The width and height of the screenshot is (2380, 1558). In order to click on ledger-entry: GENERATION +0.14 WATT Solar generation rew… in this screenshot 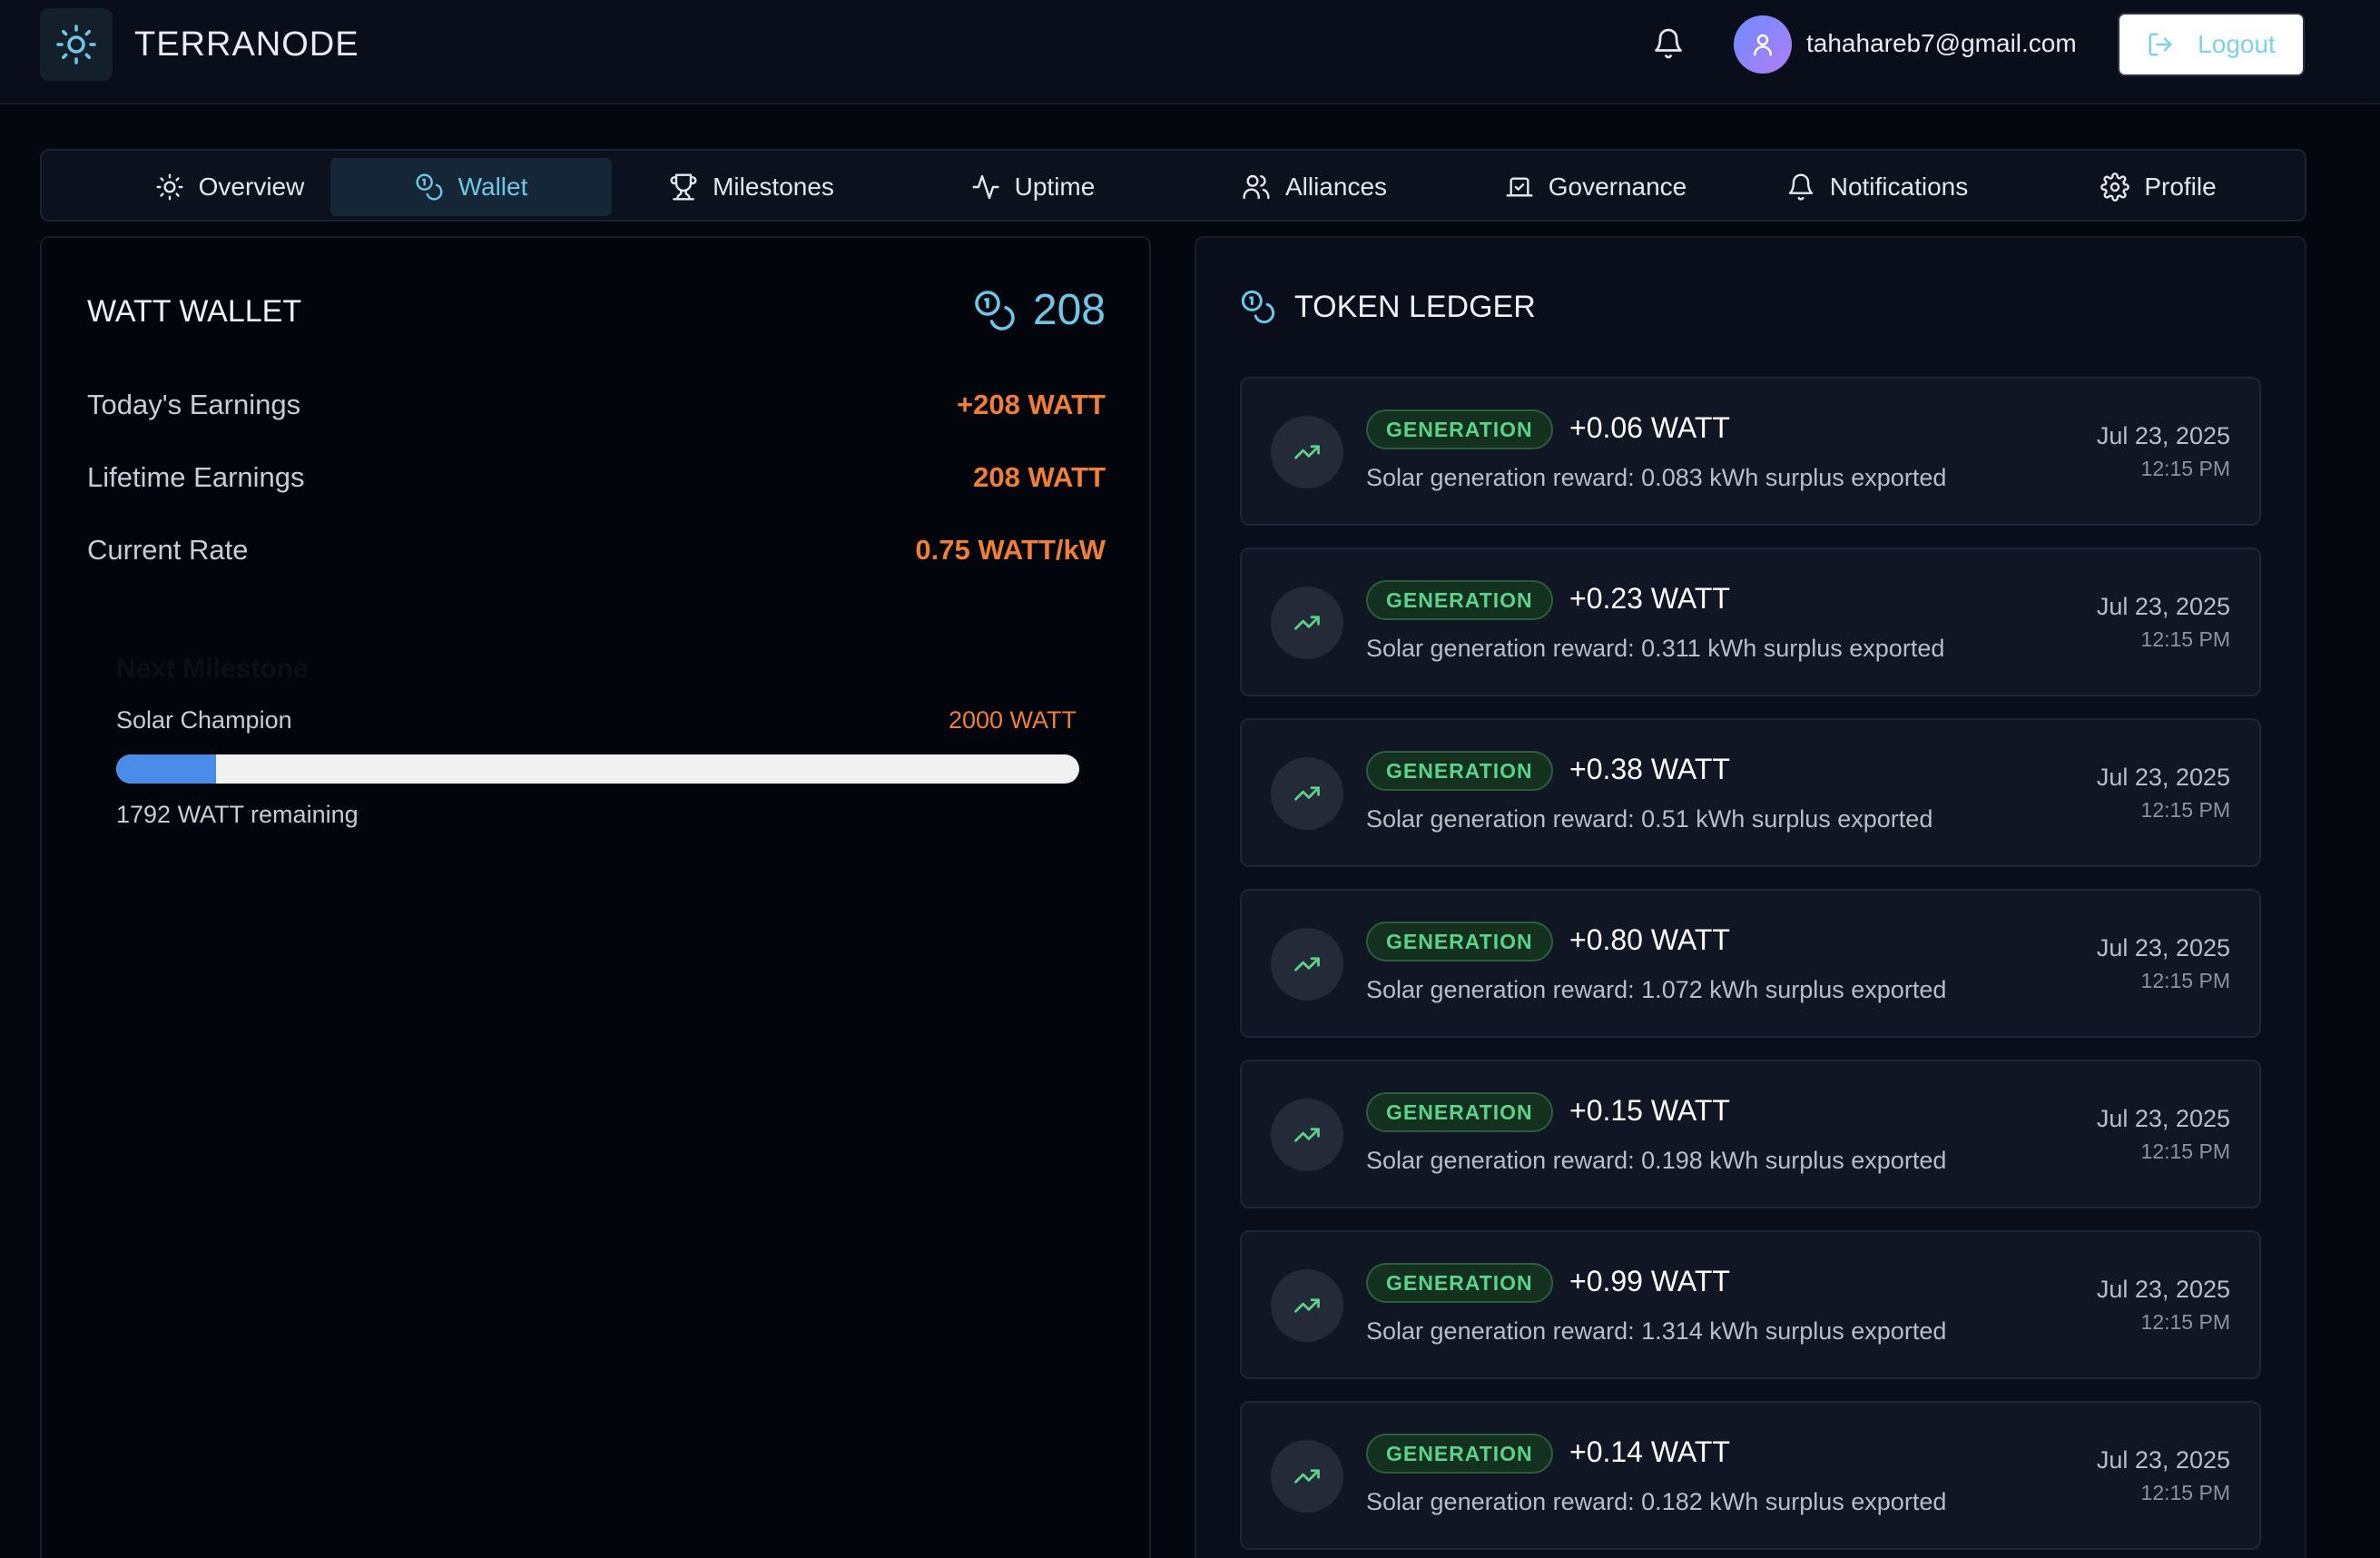, I will do `click(1750, 1475)`.